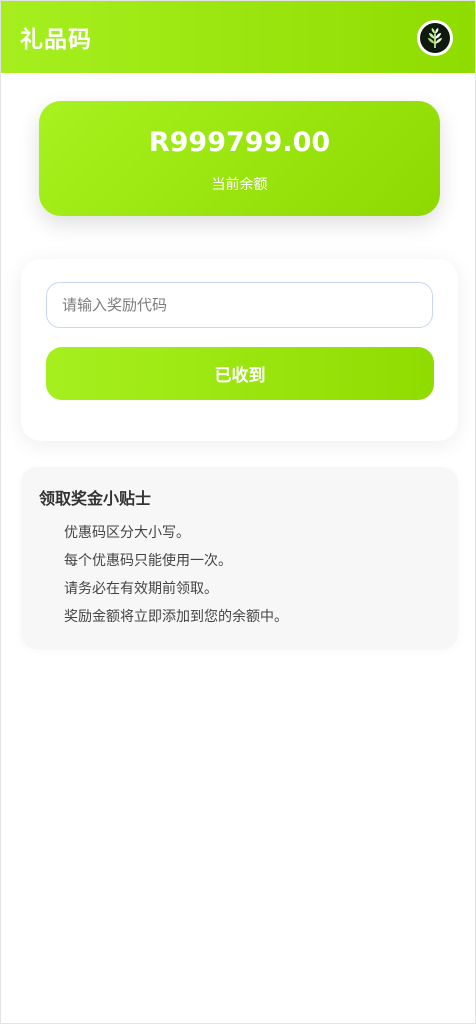 This screenshot has width=476, height=1024. What do you see at coordinates (240, 373) in the screenshot?
I see `redeem-submit-button: 已收到` at bounding box center [240, 373].